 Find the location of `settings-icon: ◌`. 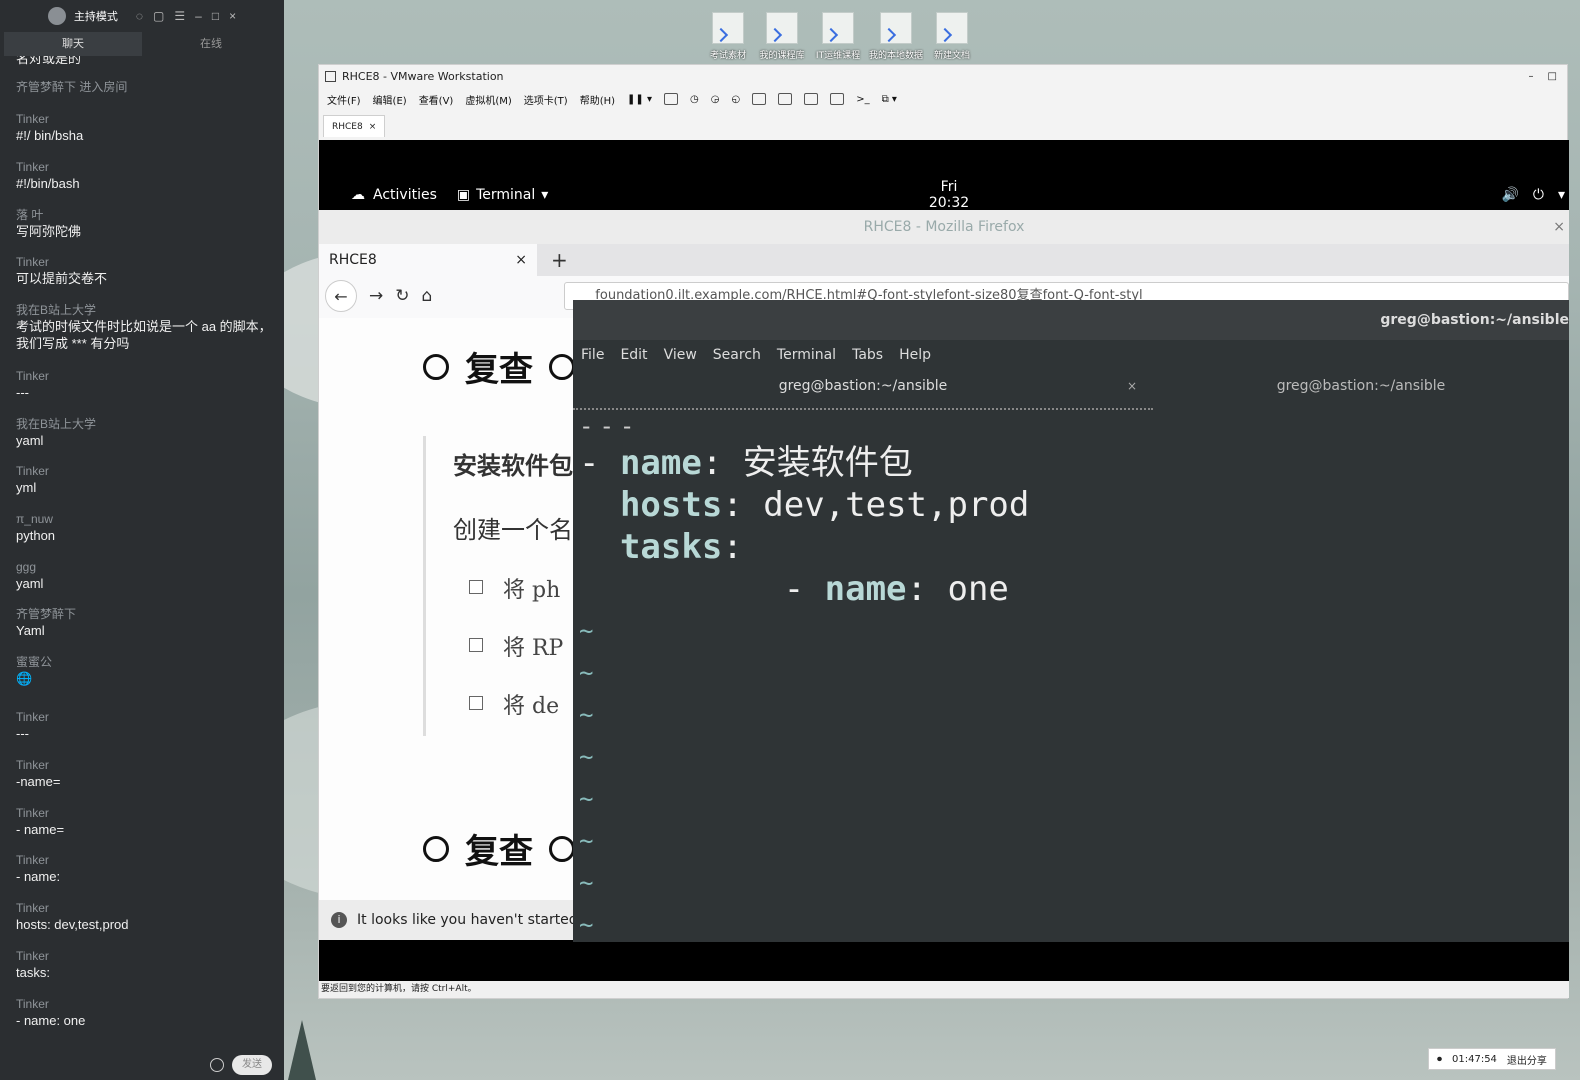

settings-icon: ◌ is located at coordinates (139, 16).